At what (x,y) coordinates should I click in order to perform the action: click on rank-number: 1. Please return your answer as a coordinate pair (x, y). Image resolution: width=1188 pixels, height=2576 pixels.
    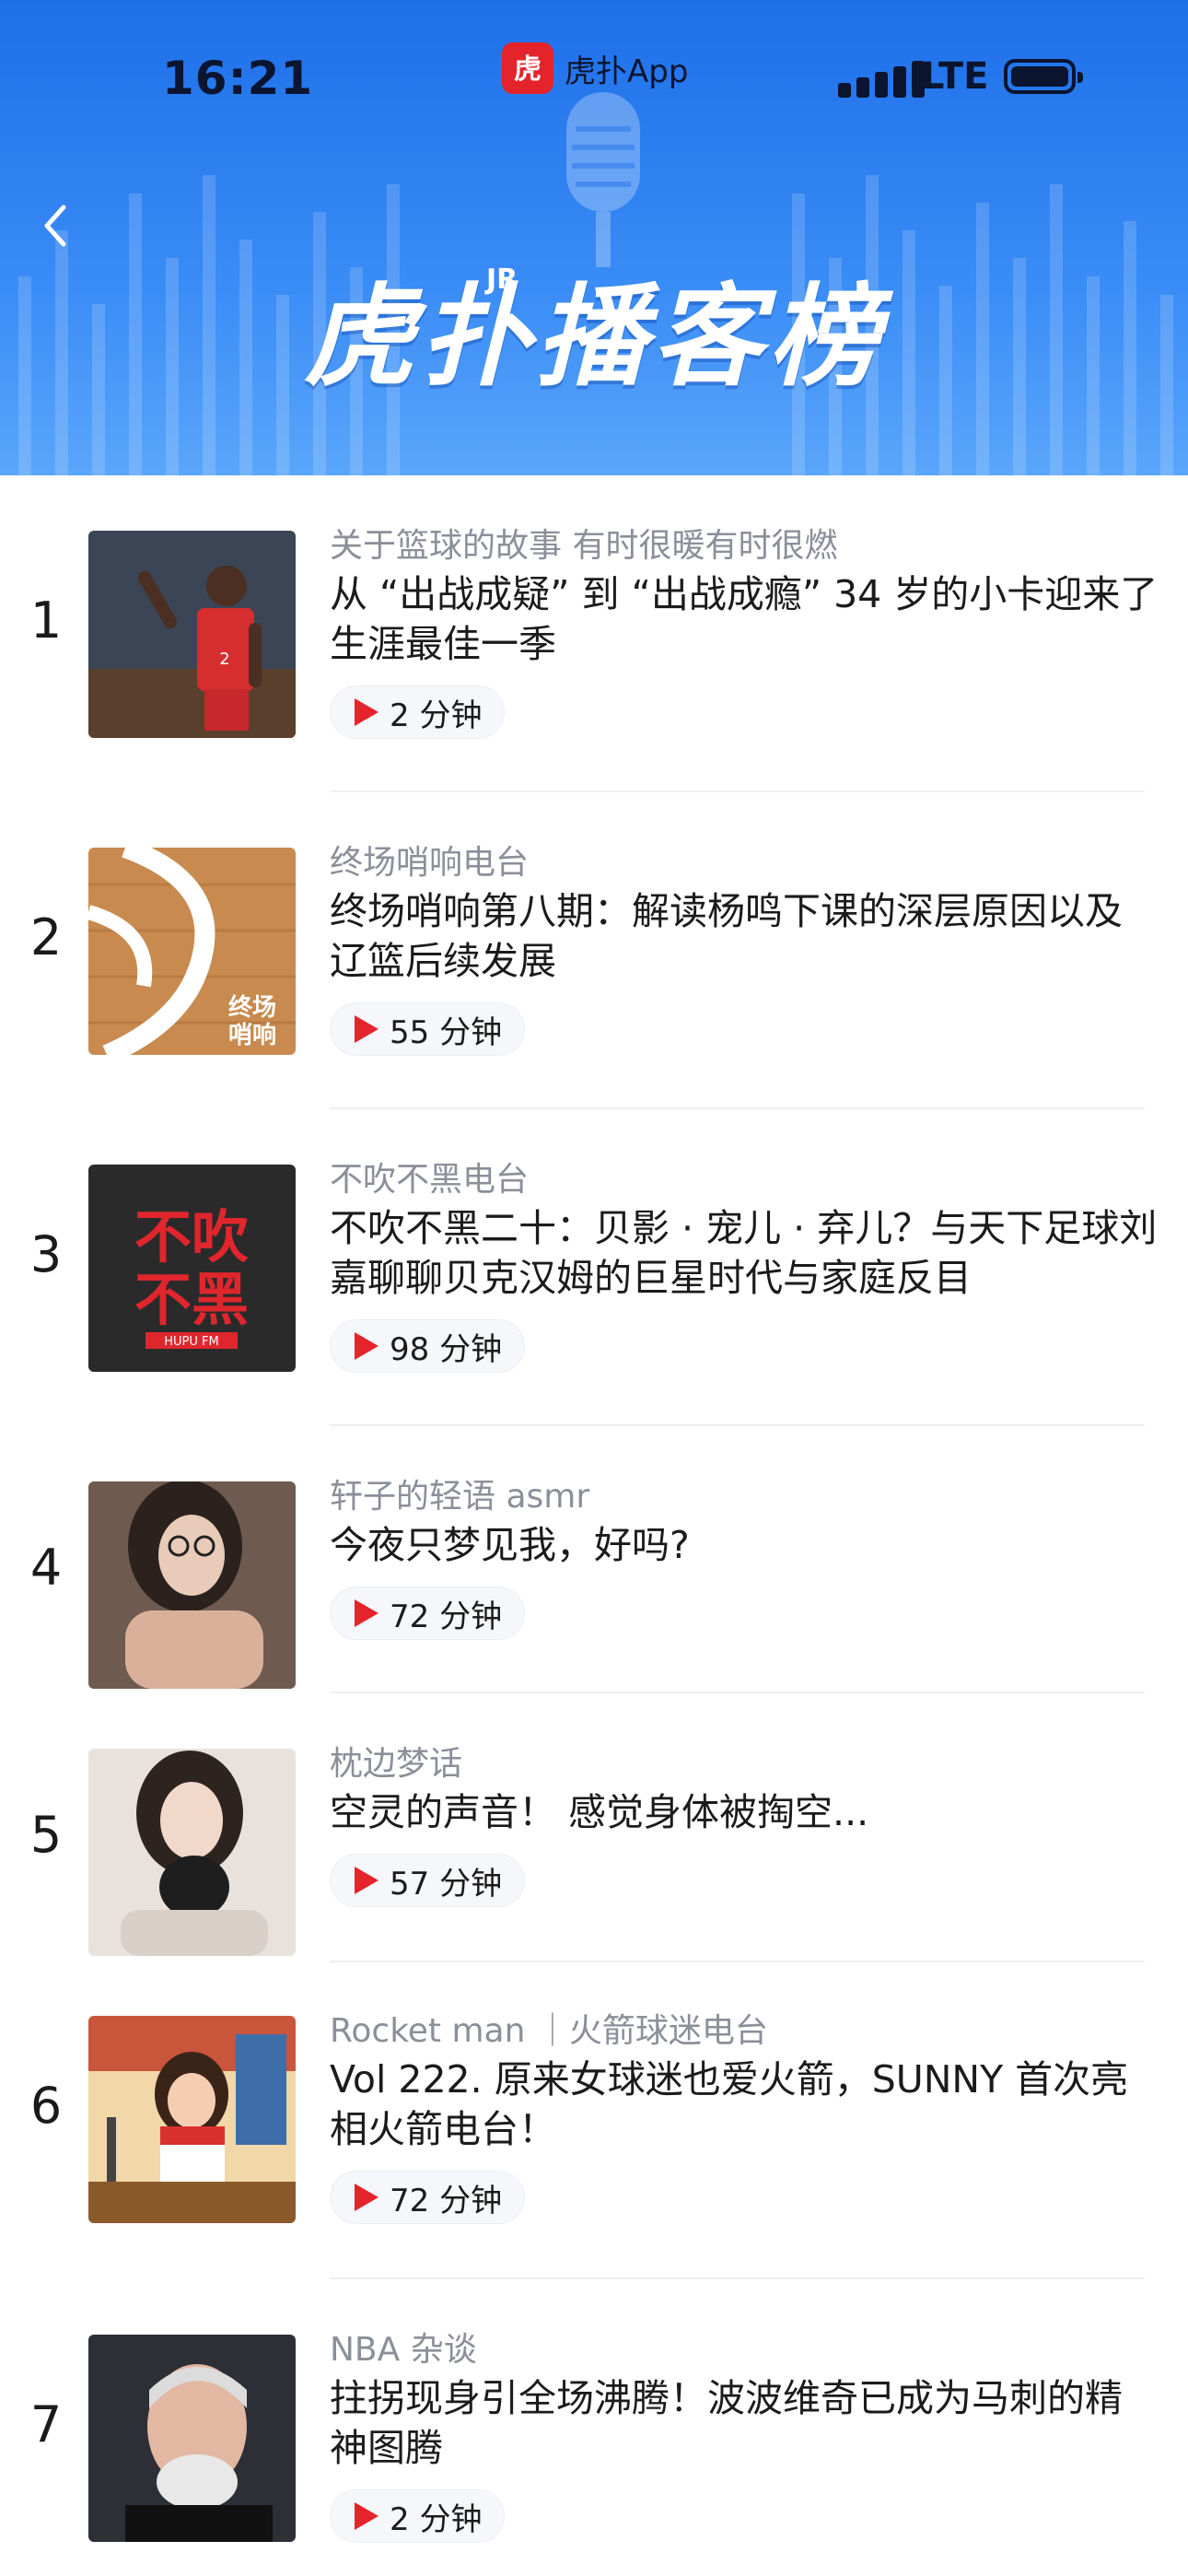
    Looking at the image, I should click on (46, 620).